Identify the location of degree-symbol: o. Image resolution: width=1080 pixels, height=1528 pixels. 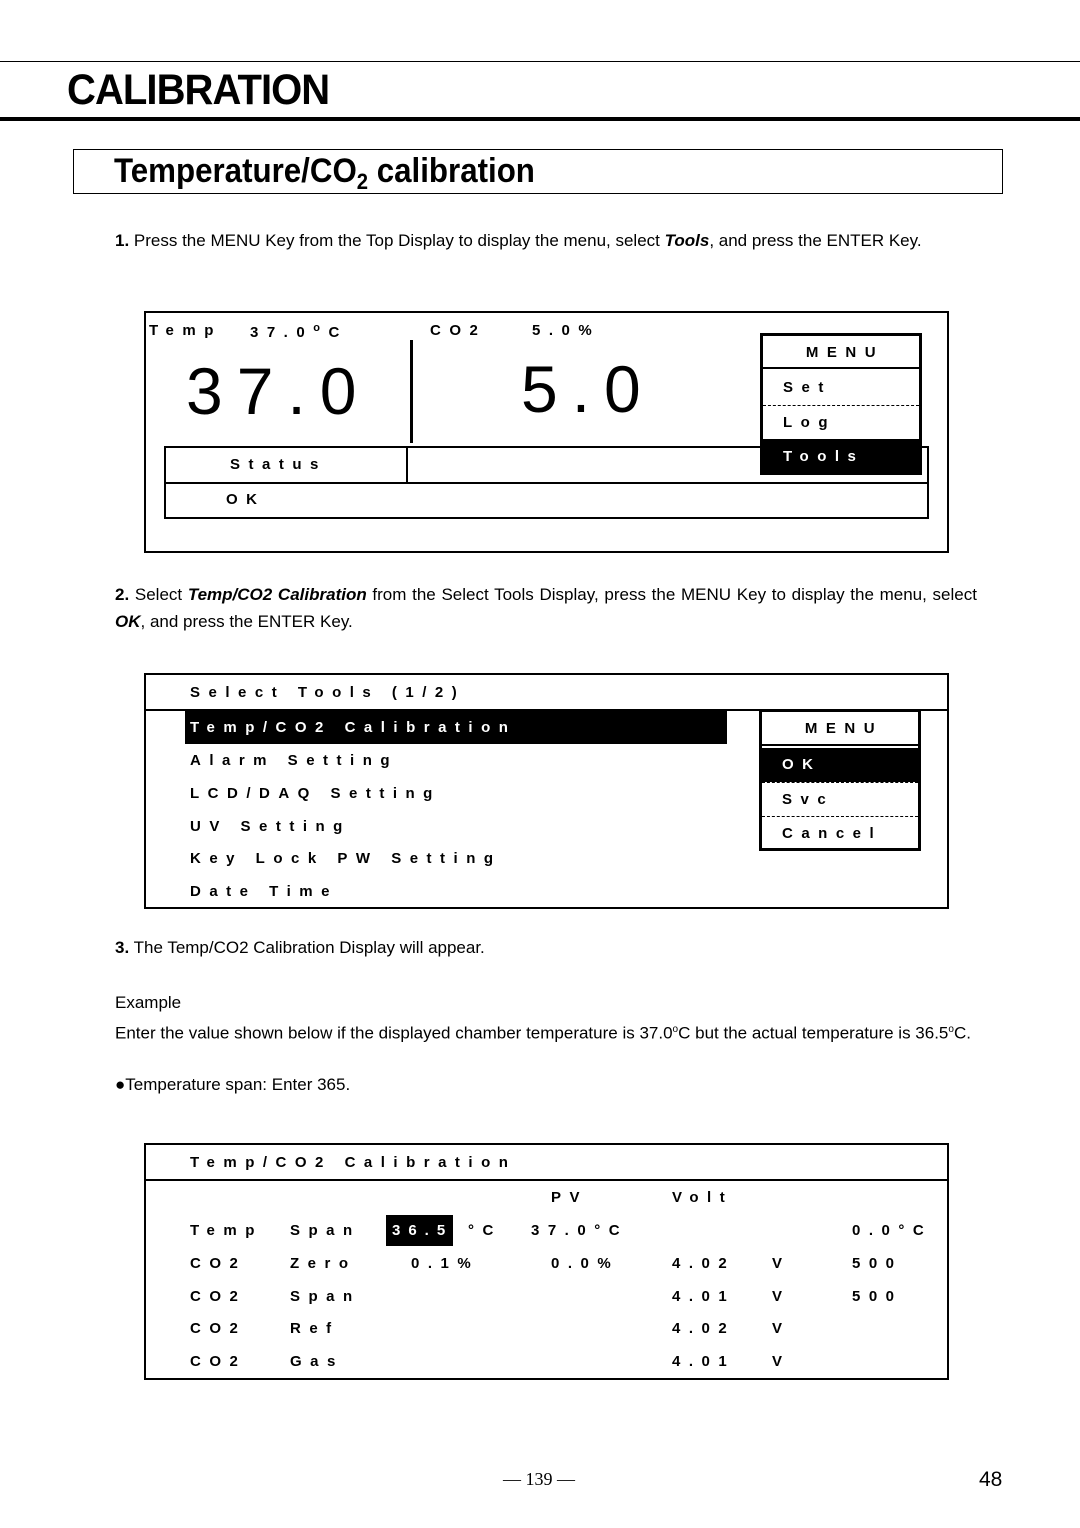
(321, 328).